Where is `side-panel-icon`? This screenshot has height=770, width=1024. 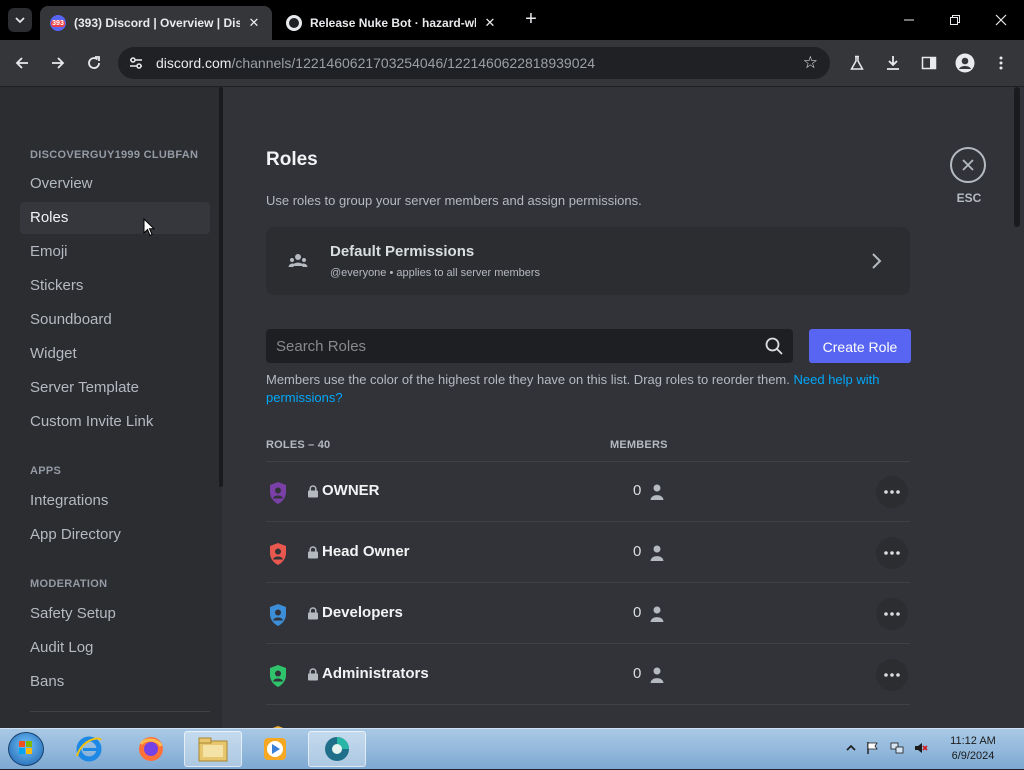
side-panel-icon is located at coordinates (929, 63).